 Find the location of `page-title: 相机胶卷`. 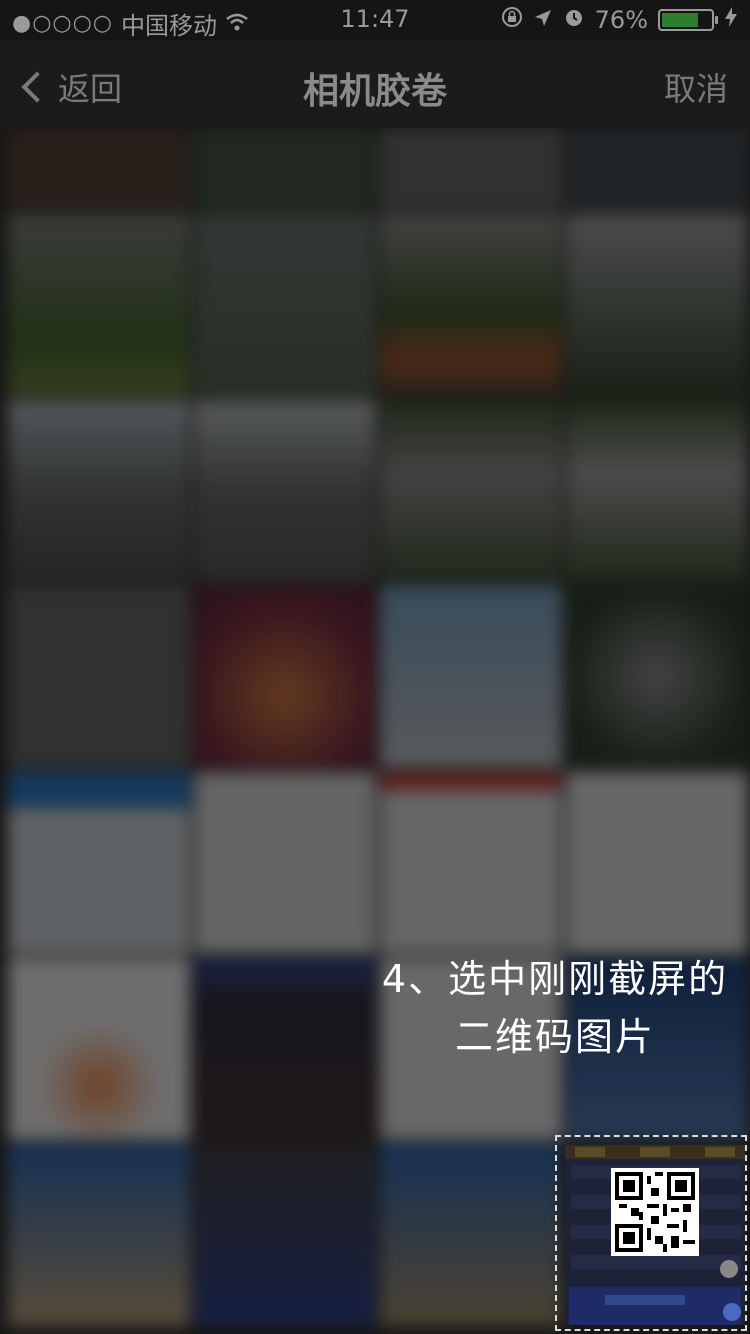

page-title: 相机胶卷 is located at coordinates (374, 91).